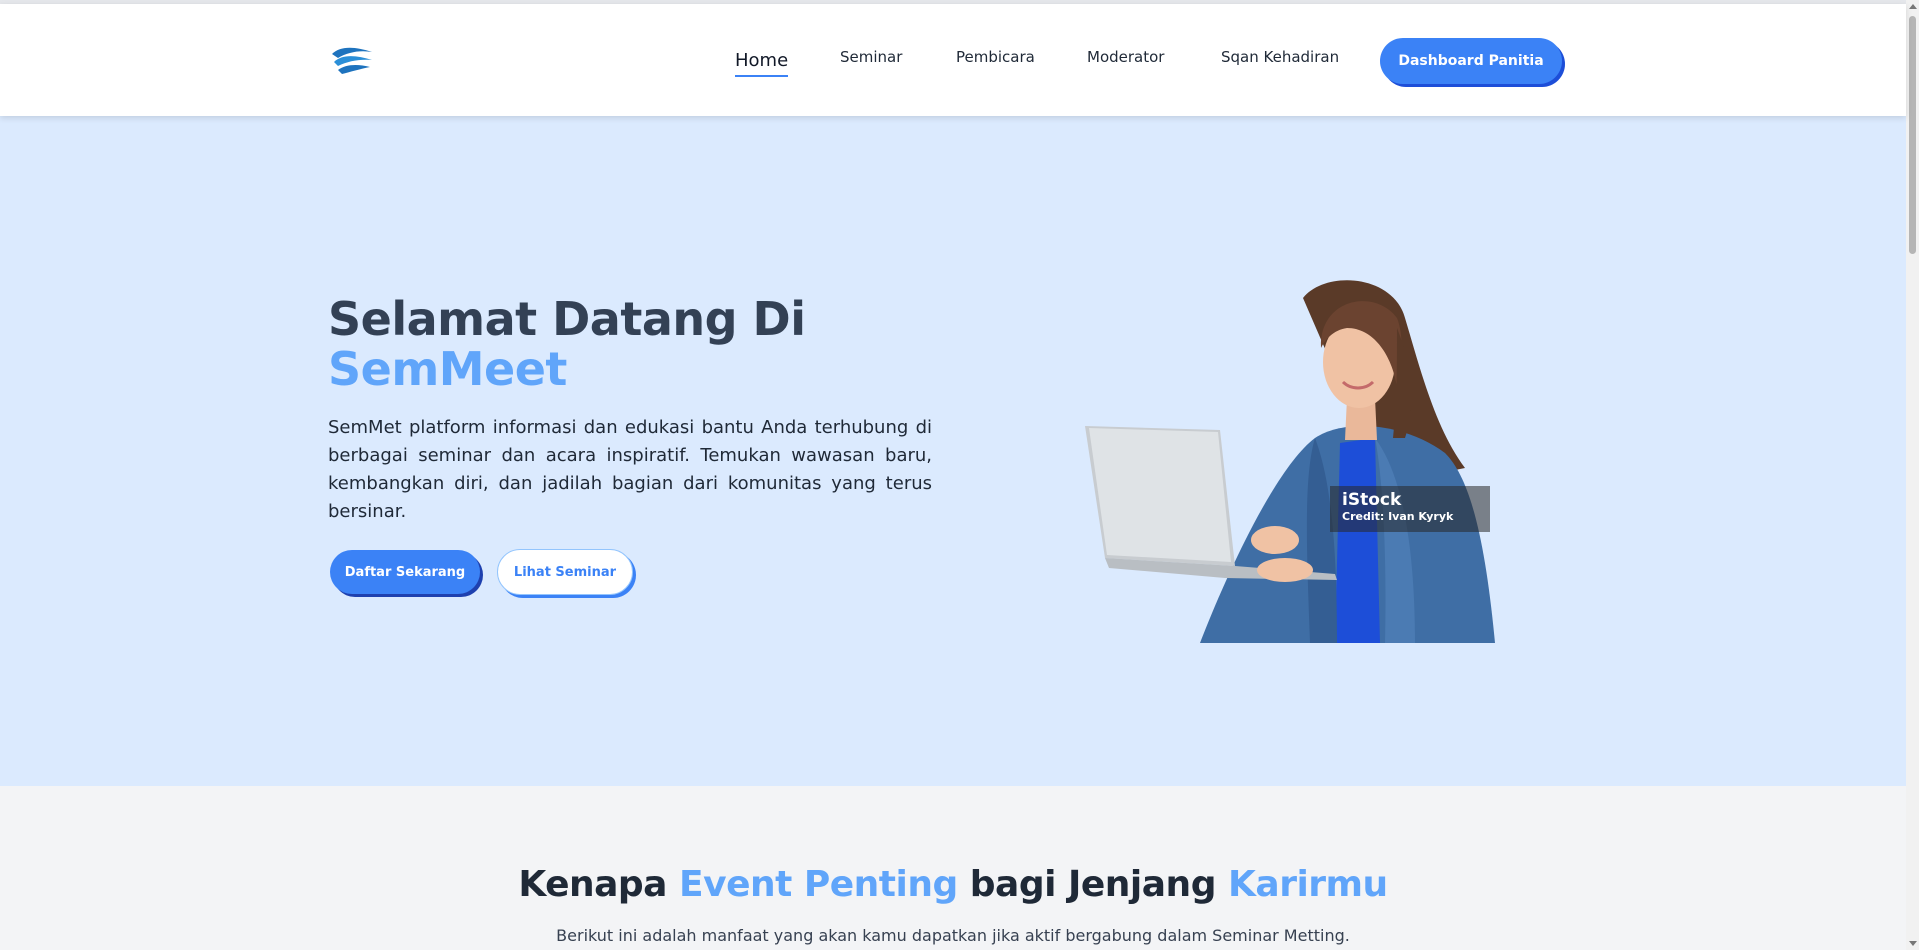  What do you see at coordinates (1471, 61) in the screenshot?
I see `dashboard-panitia-button: Dashboard Panitia` at bounding box center [1471, 61].